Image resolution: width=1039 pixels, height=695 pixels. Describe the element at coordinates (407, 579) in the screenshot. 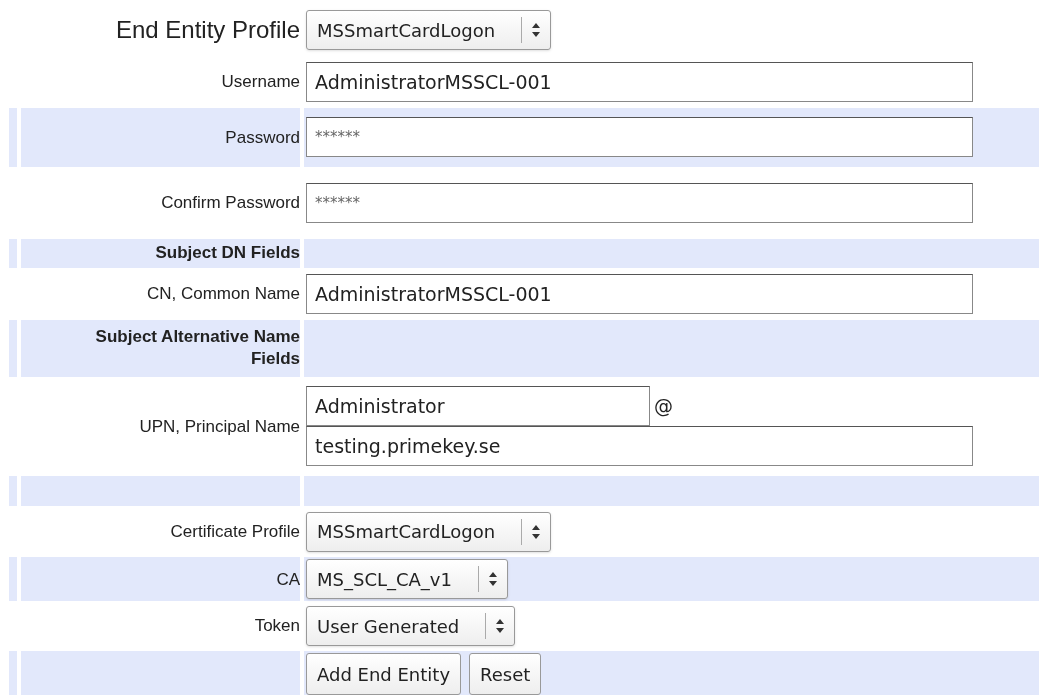

I see `dropdown: MS_SCL_CA_v1` at that location.